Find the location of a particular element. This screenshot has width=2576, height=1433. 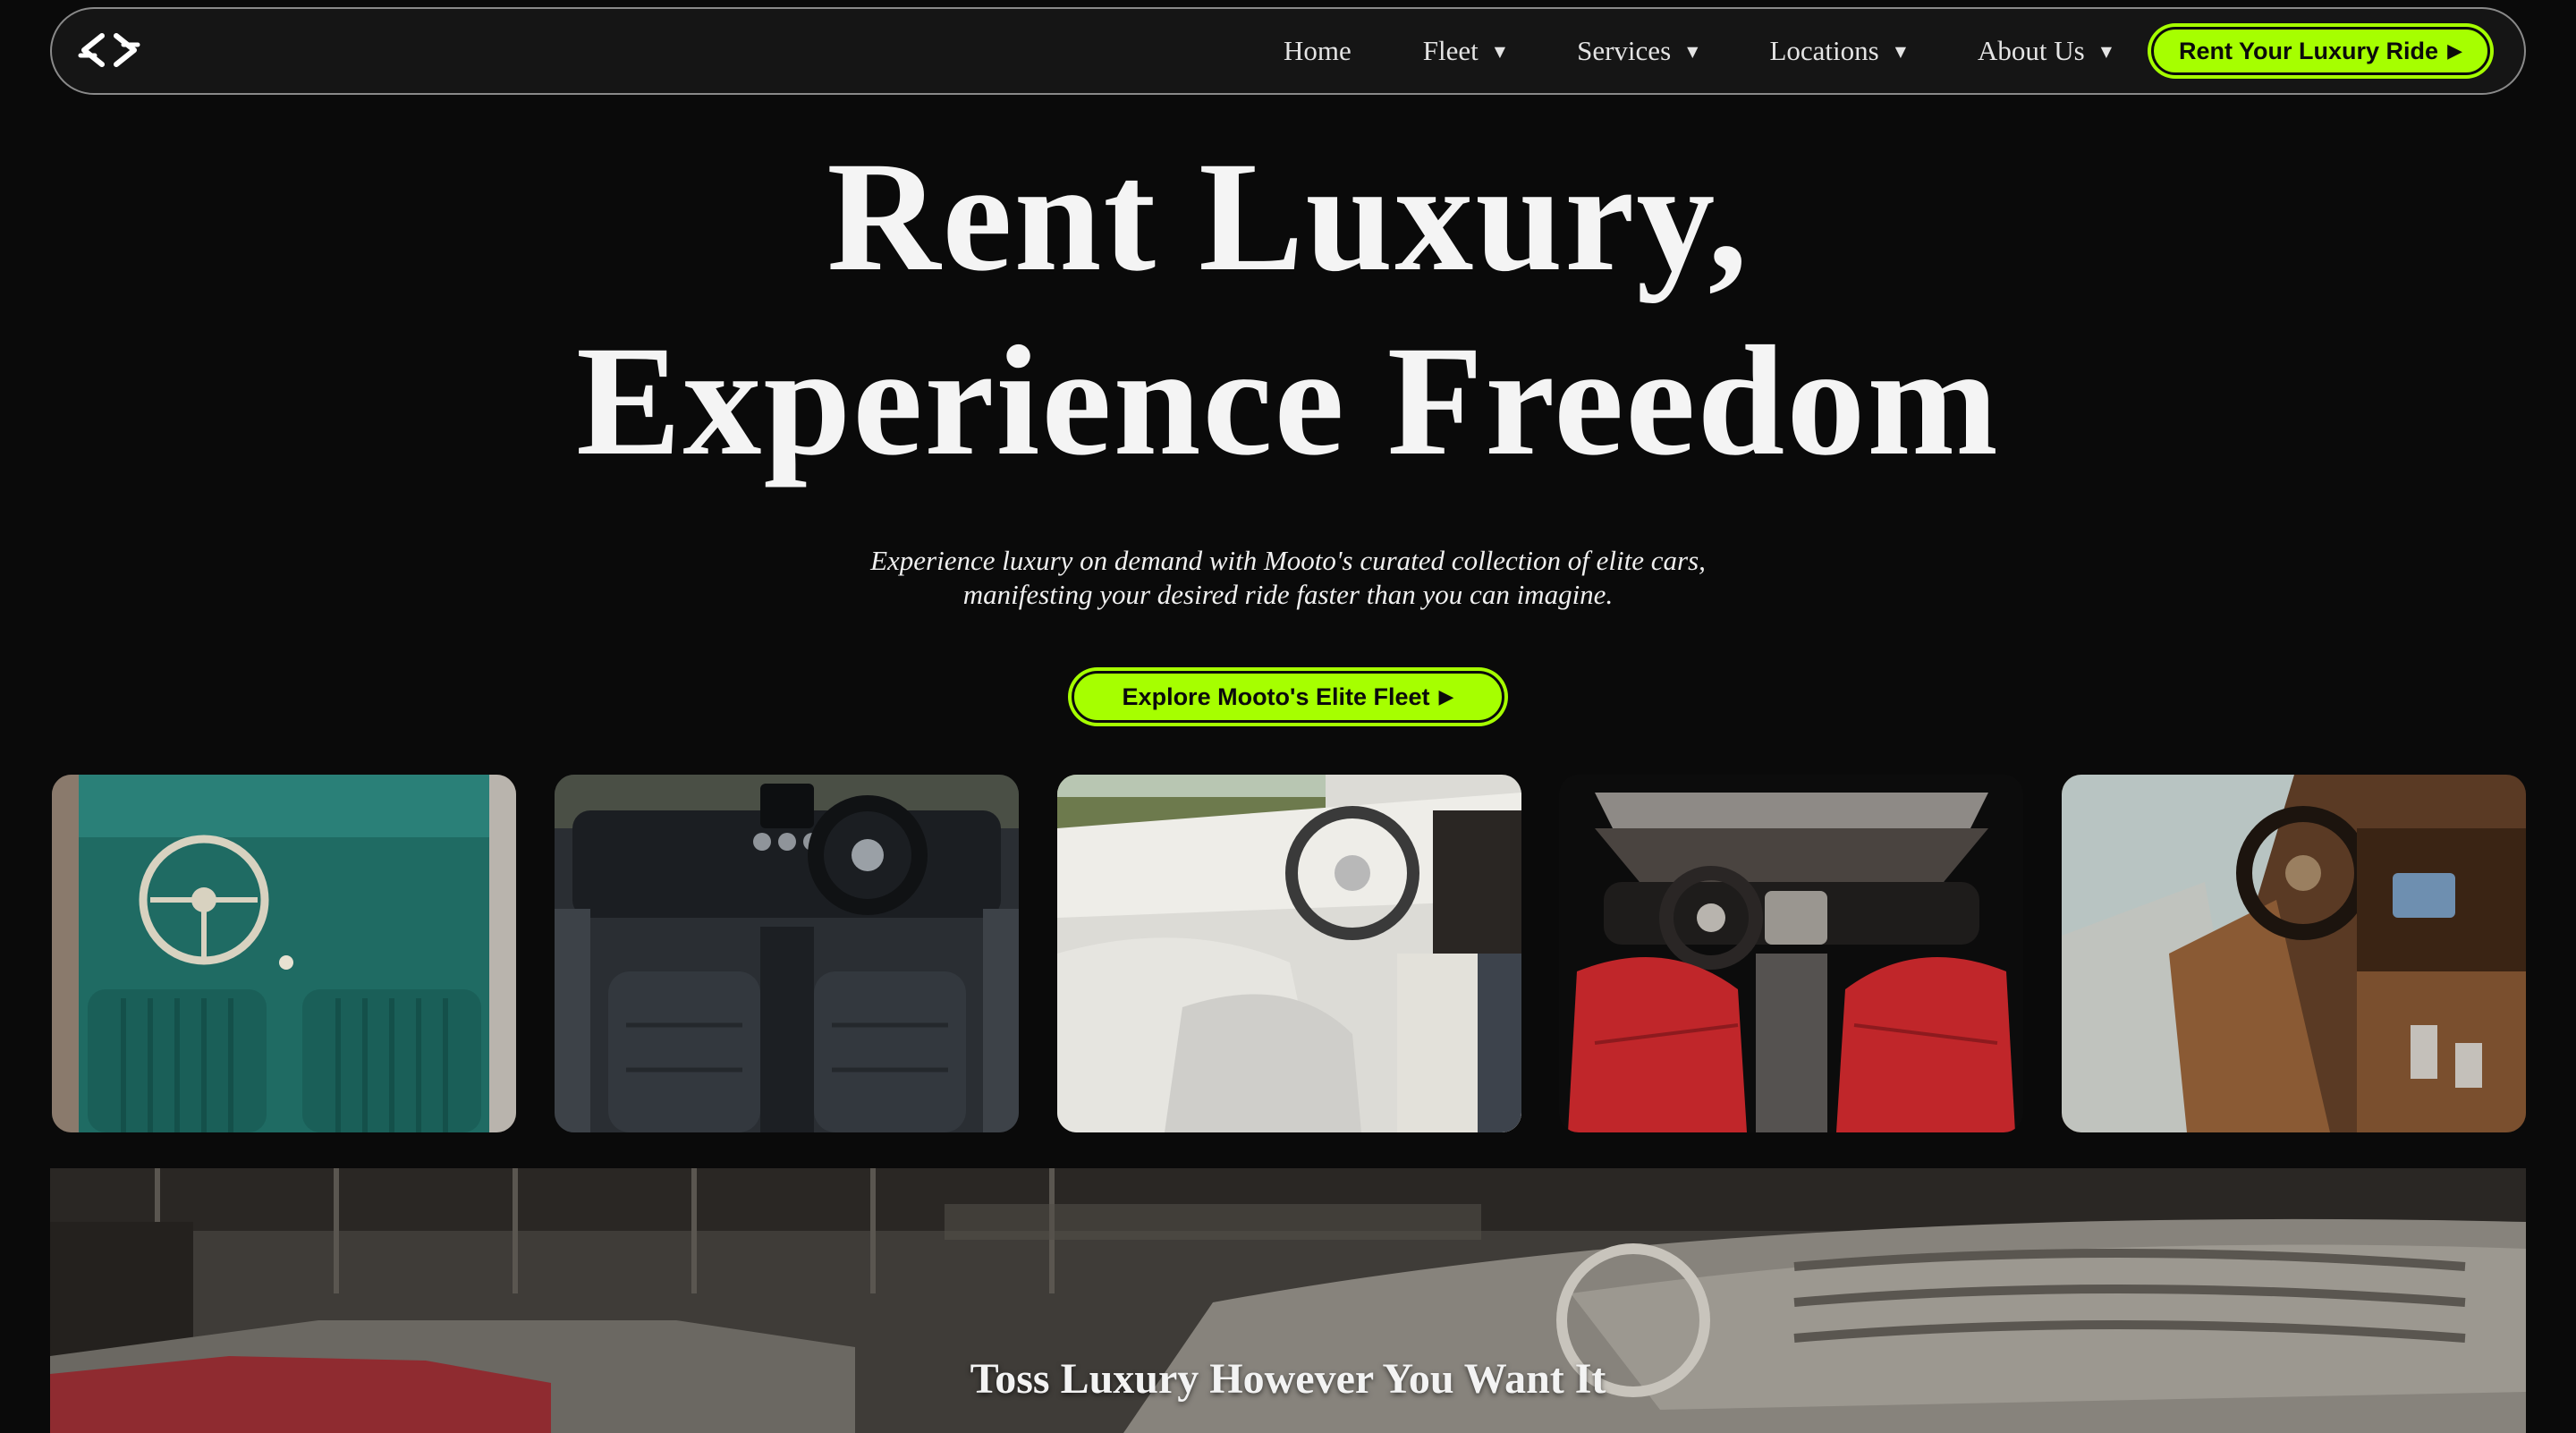

mooto-logo-icon is located at coordinates (109, 52).